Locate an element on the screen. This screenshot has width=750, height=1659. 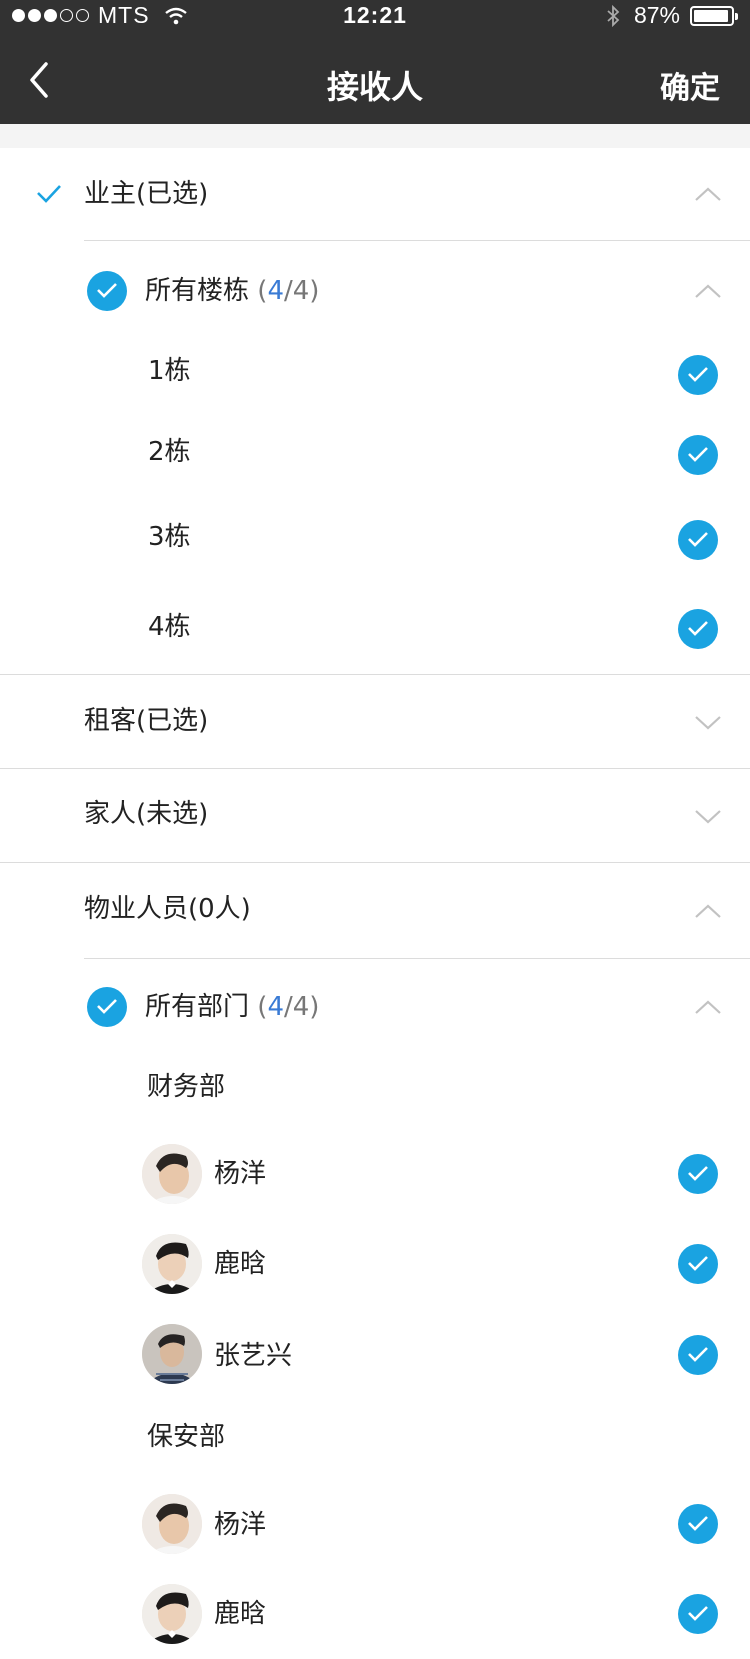
list-item-building: 1栋 is located at coordinates (375, 375).